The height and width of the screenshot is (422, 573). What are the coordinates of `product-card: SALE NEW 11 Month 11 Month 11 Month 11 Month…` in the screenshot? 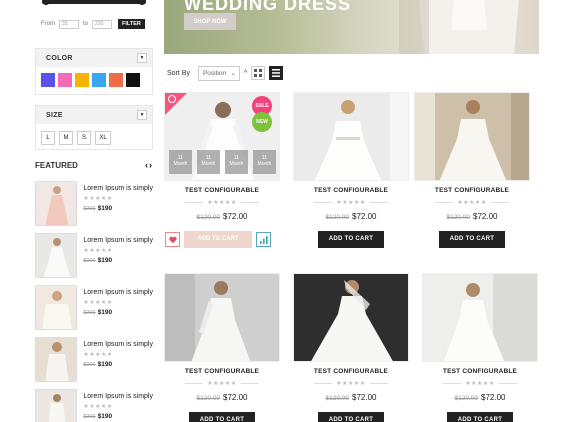 It's located at (222, 170).